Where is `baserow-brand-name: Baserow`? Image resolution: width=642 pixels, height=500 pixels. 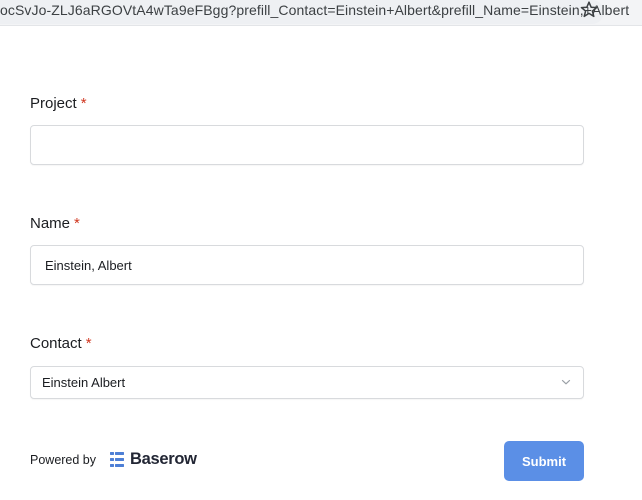
baserow-brand-name: Baserow is located at coordinates (163, 459).